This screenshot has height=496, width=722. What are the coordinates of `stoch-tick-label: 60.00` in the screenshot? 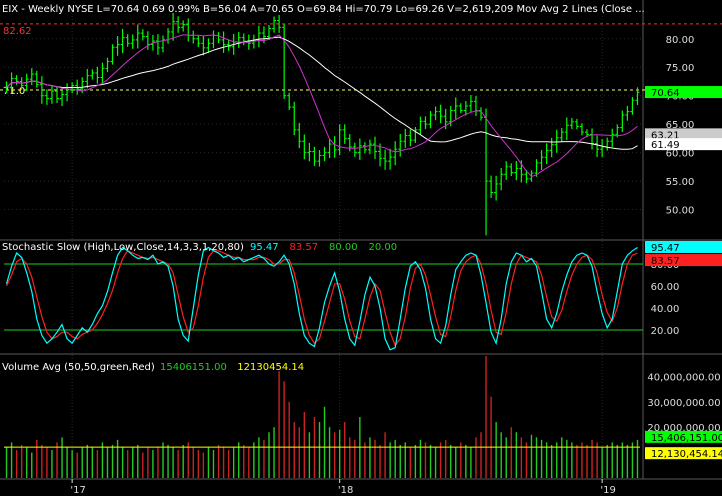 It's located at (665, 287).